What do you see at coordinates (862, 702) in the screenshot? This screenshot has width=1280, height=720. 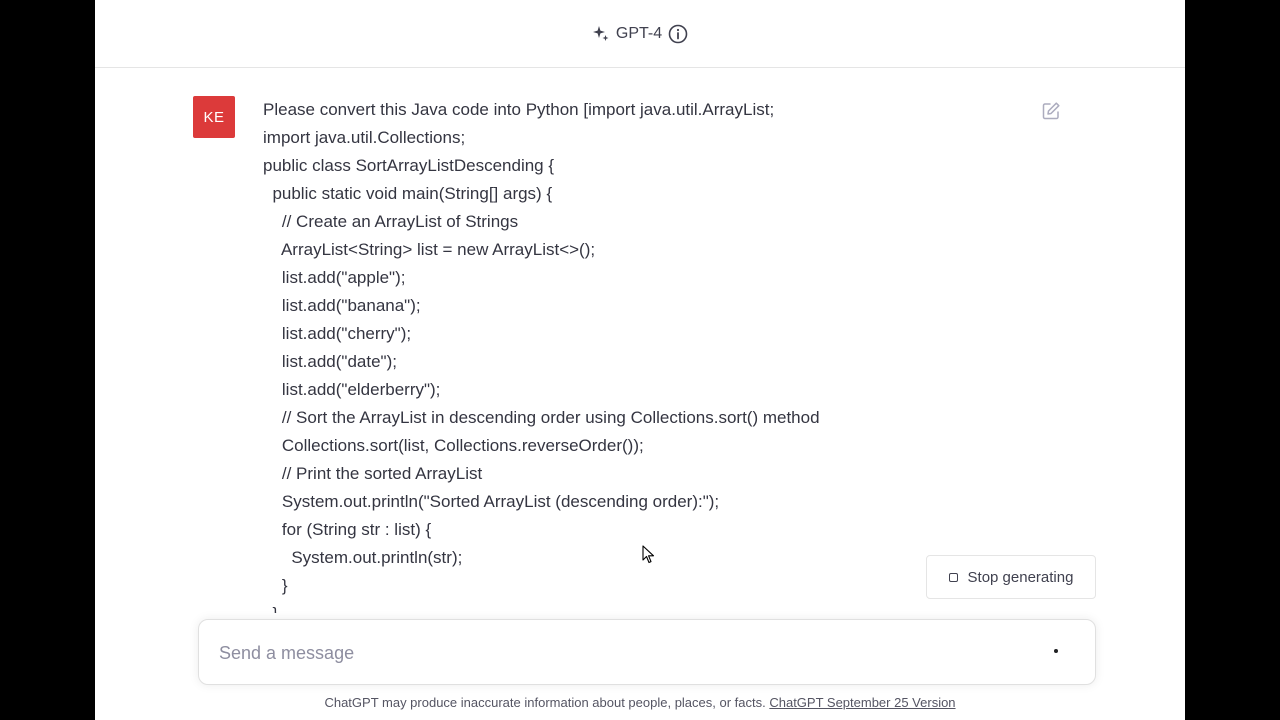 I see `version-link: ChatGPT September 25 Version` at bounding box center [862, 702].